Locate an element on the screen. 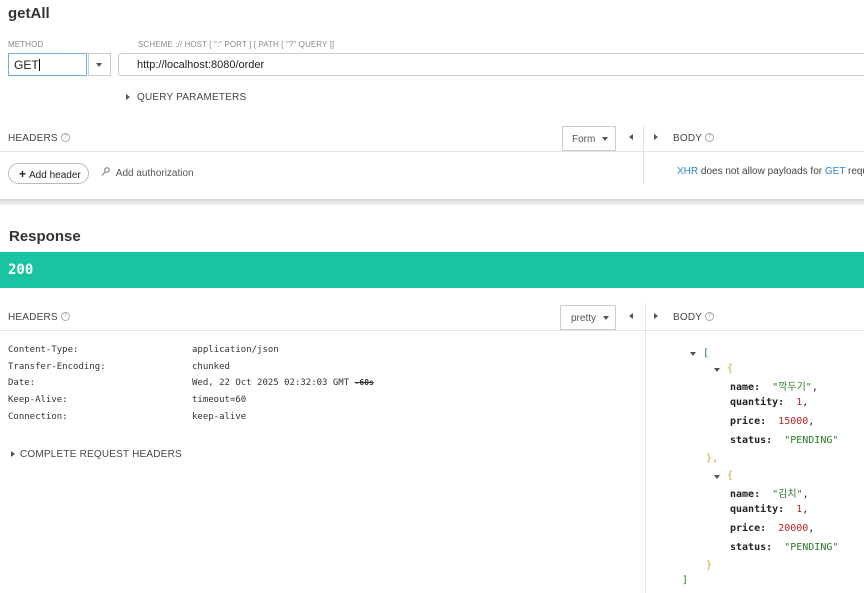  xhr-link: XHR is located at coordinates (687, 171).